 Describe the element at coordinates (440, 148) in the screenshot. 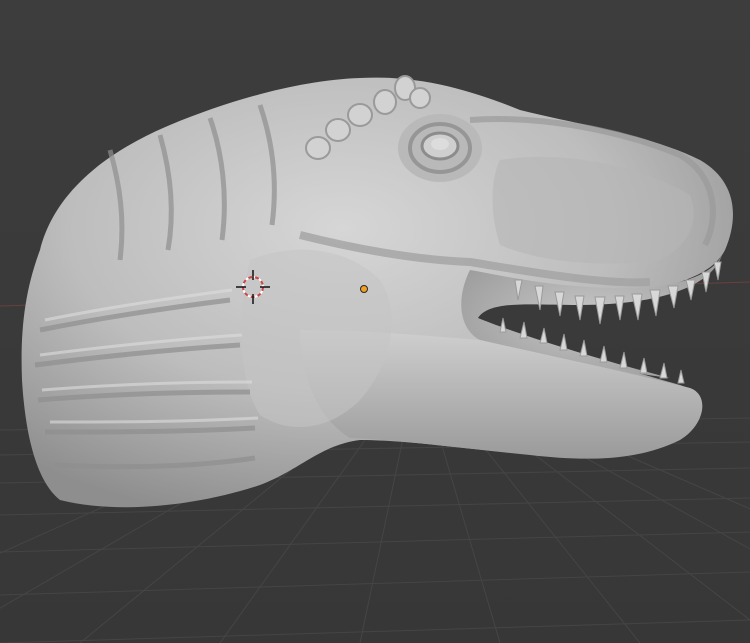

I see `eye` at that location.